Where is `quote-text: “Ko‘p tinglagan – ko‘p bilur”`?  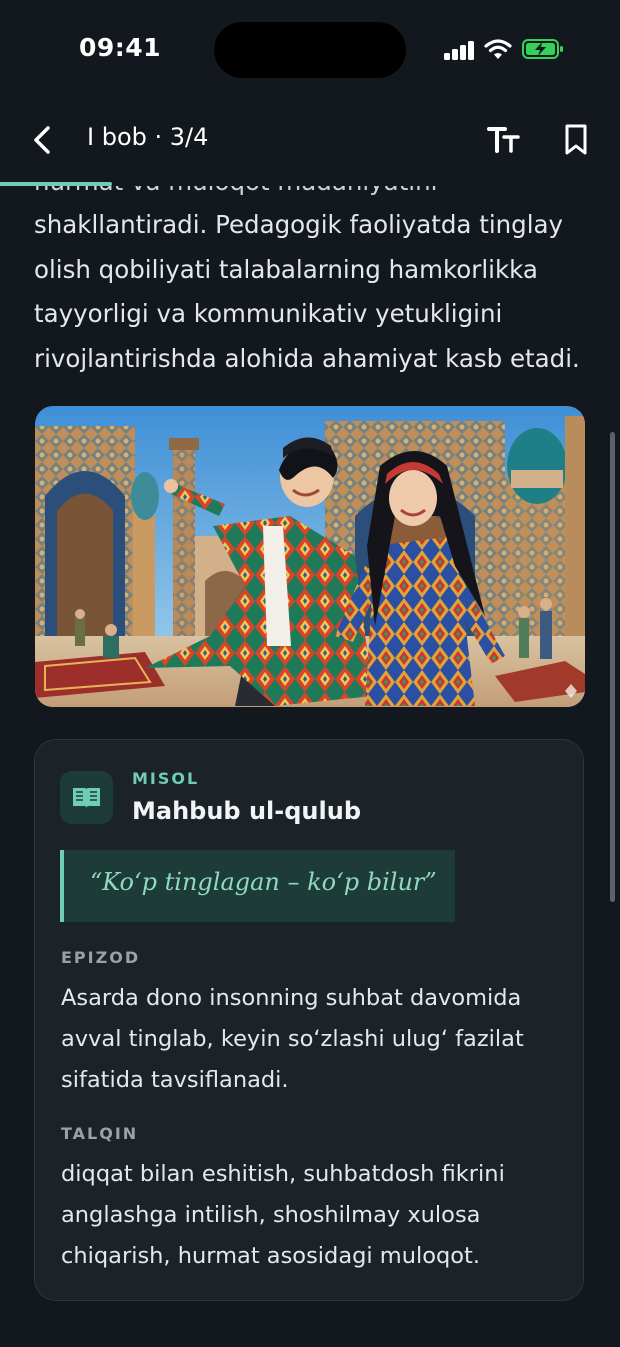 quote-text: “Ko‘p tinglagan – ko‘p bilur” is located at coordinates (263, 882).